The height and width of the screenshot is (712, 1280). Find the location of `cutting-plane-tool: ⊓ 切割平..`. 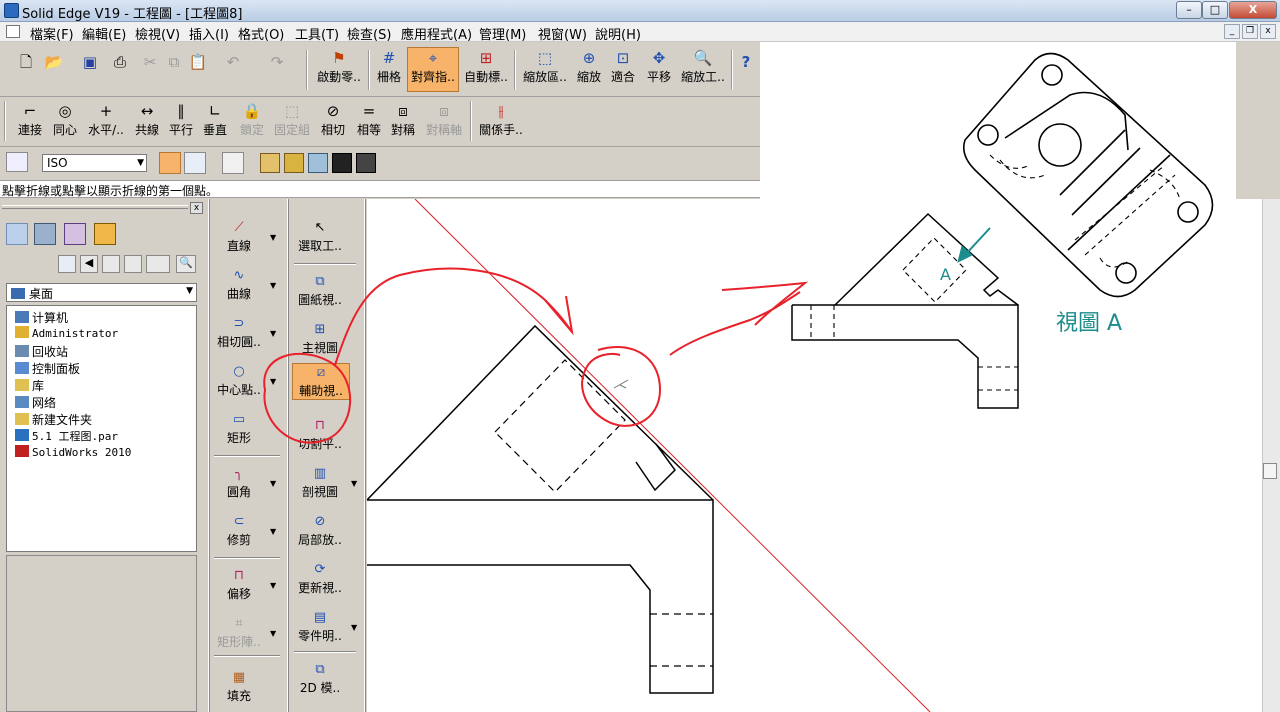

cutting-plane-tool: ⊓ 切割平.. is located at coordinates (320, 434).